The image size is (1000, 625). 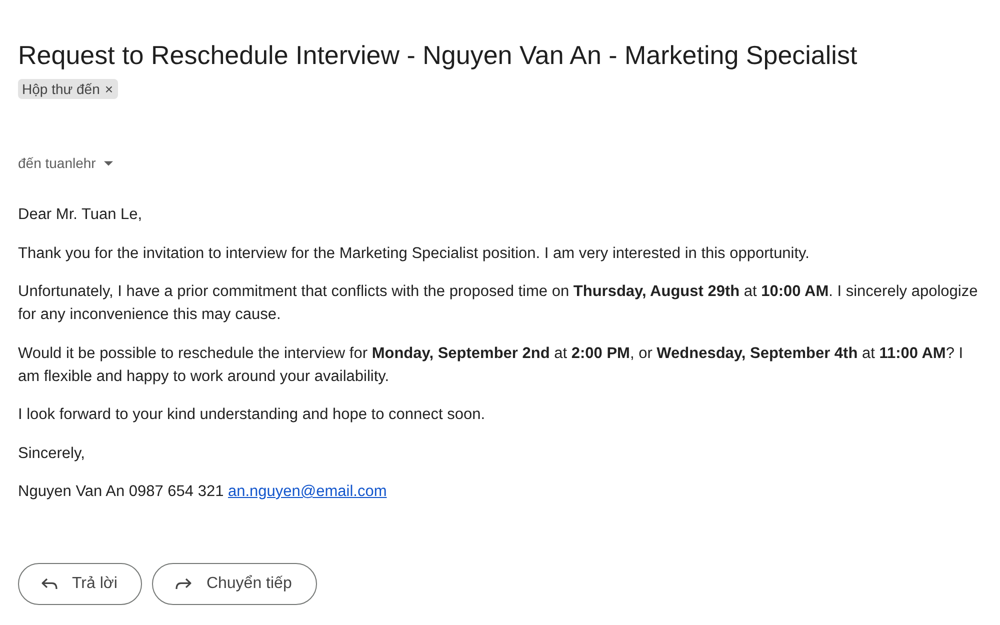 I want to click on remove-label-button: ×, so click(x=109, y=89).